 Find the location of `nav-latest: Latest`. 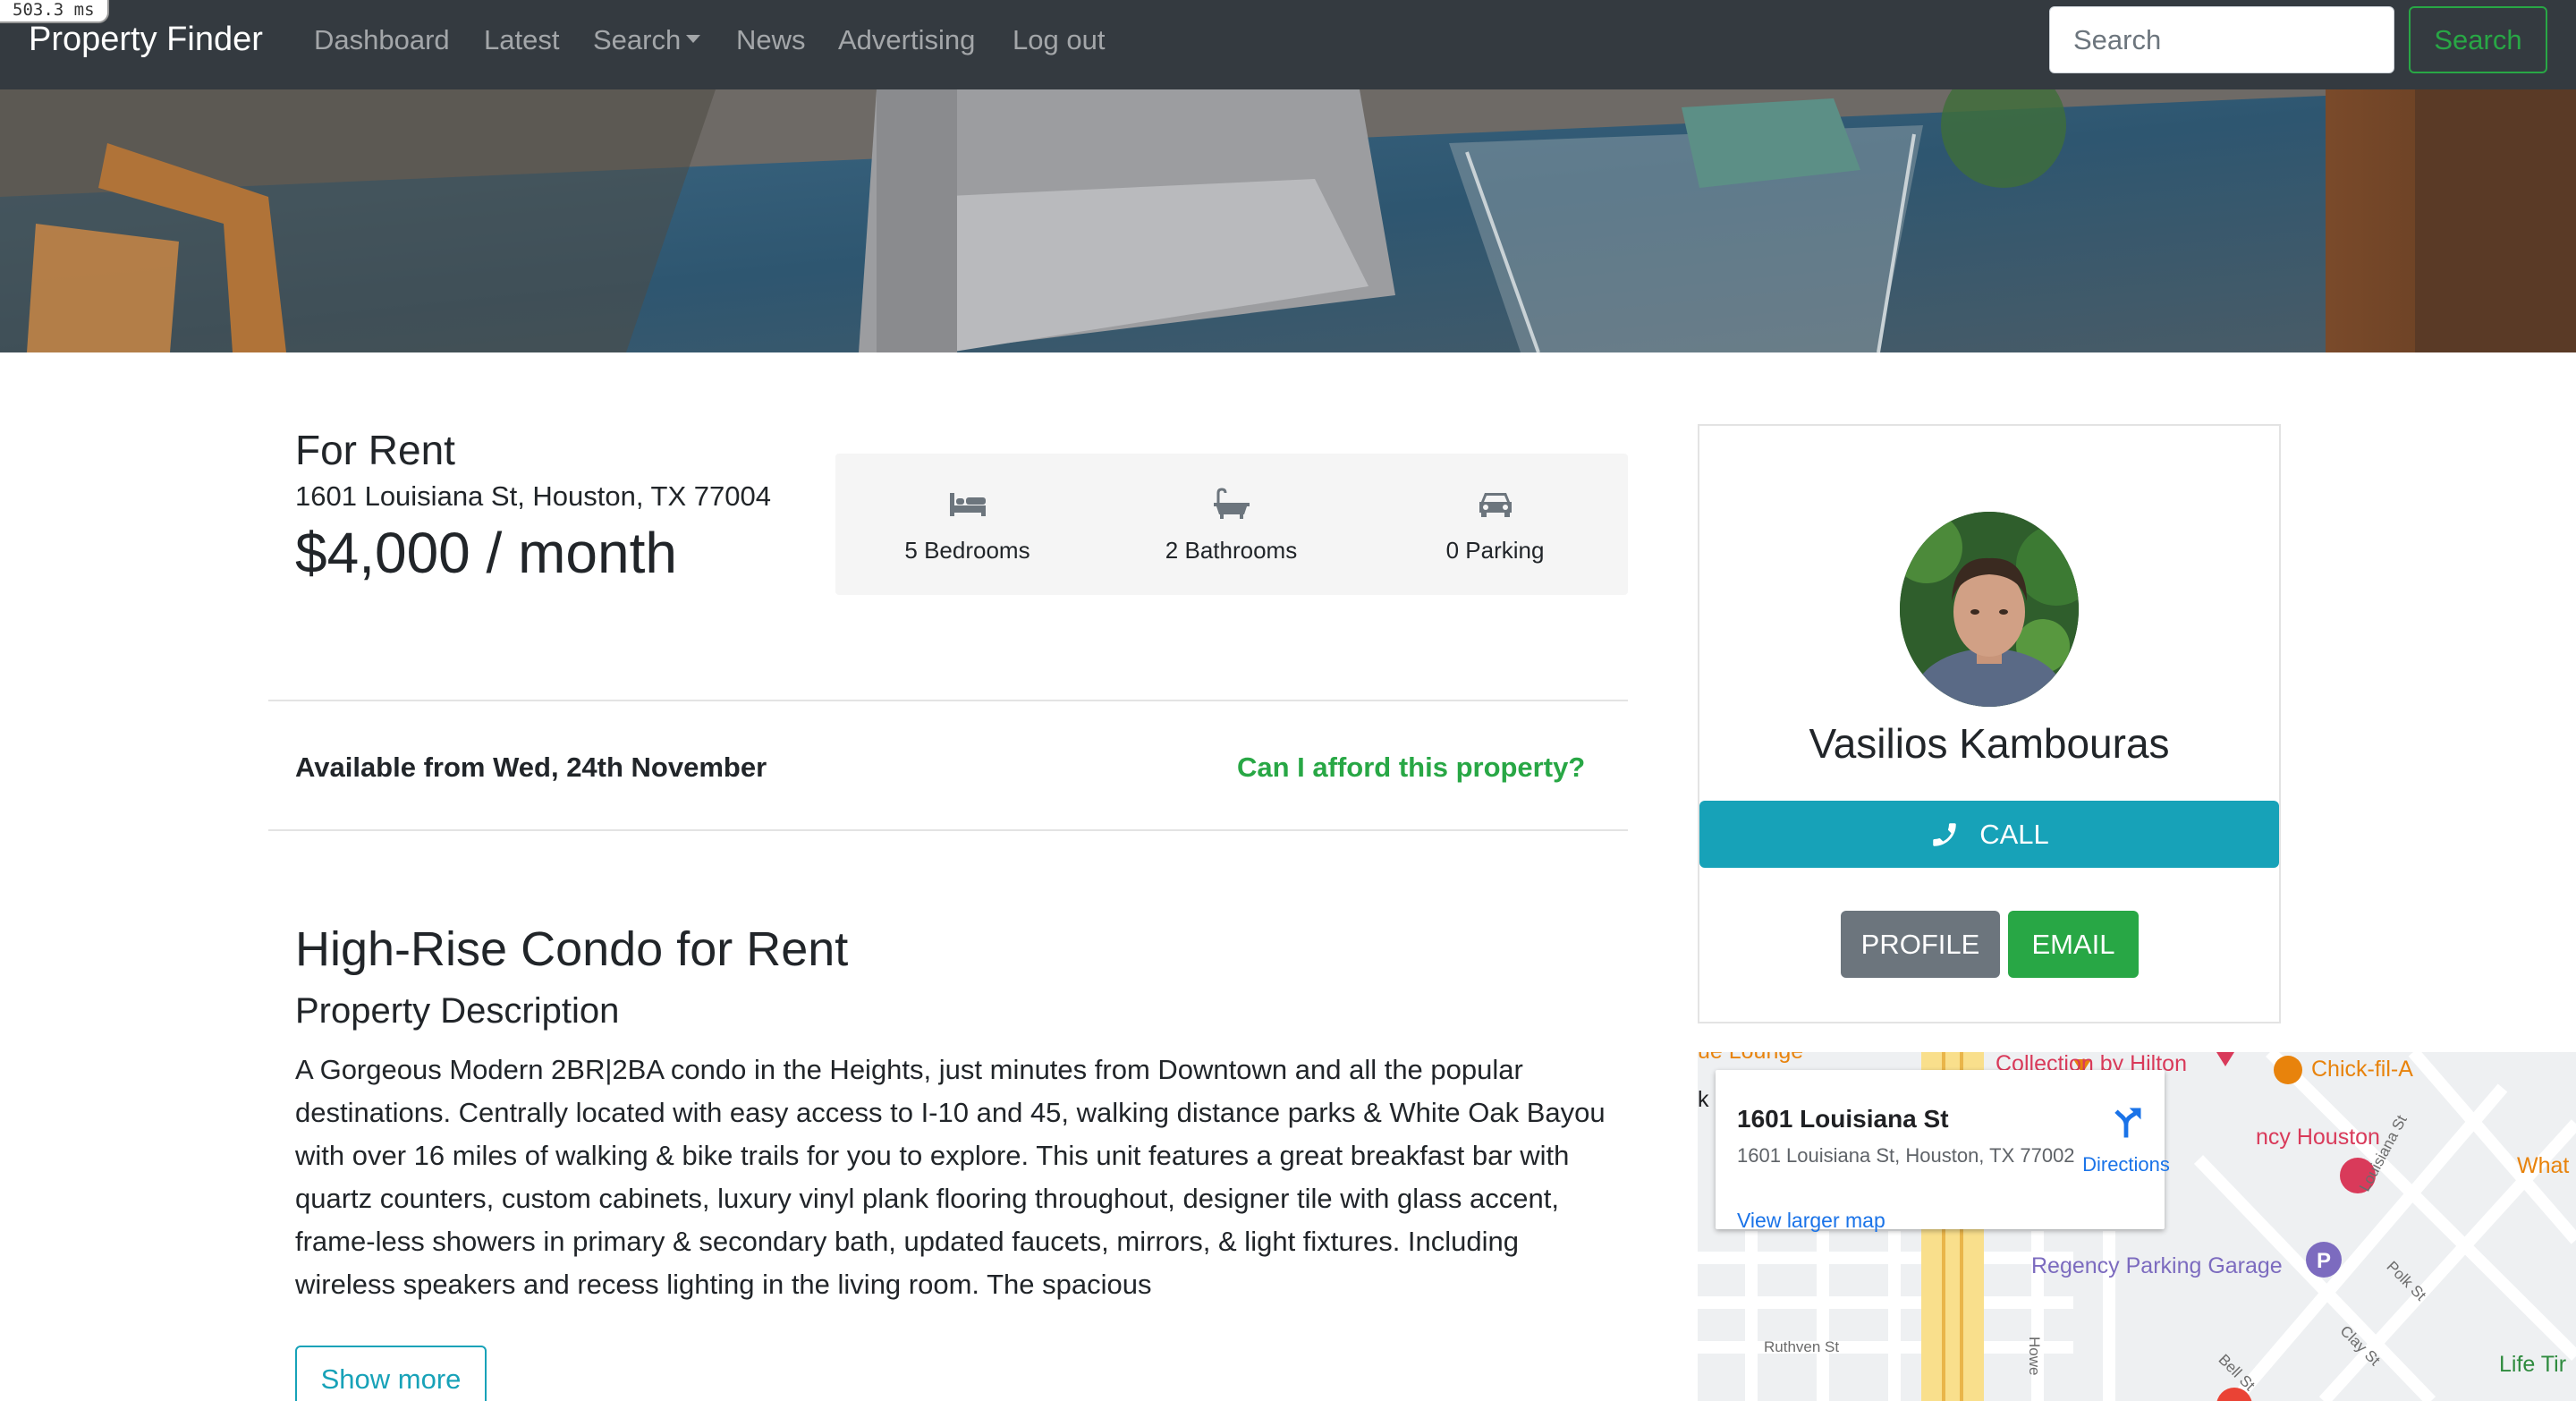

nav-latest: Latest is located at coordinates (521, 40).